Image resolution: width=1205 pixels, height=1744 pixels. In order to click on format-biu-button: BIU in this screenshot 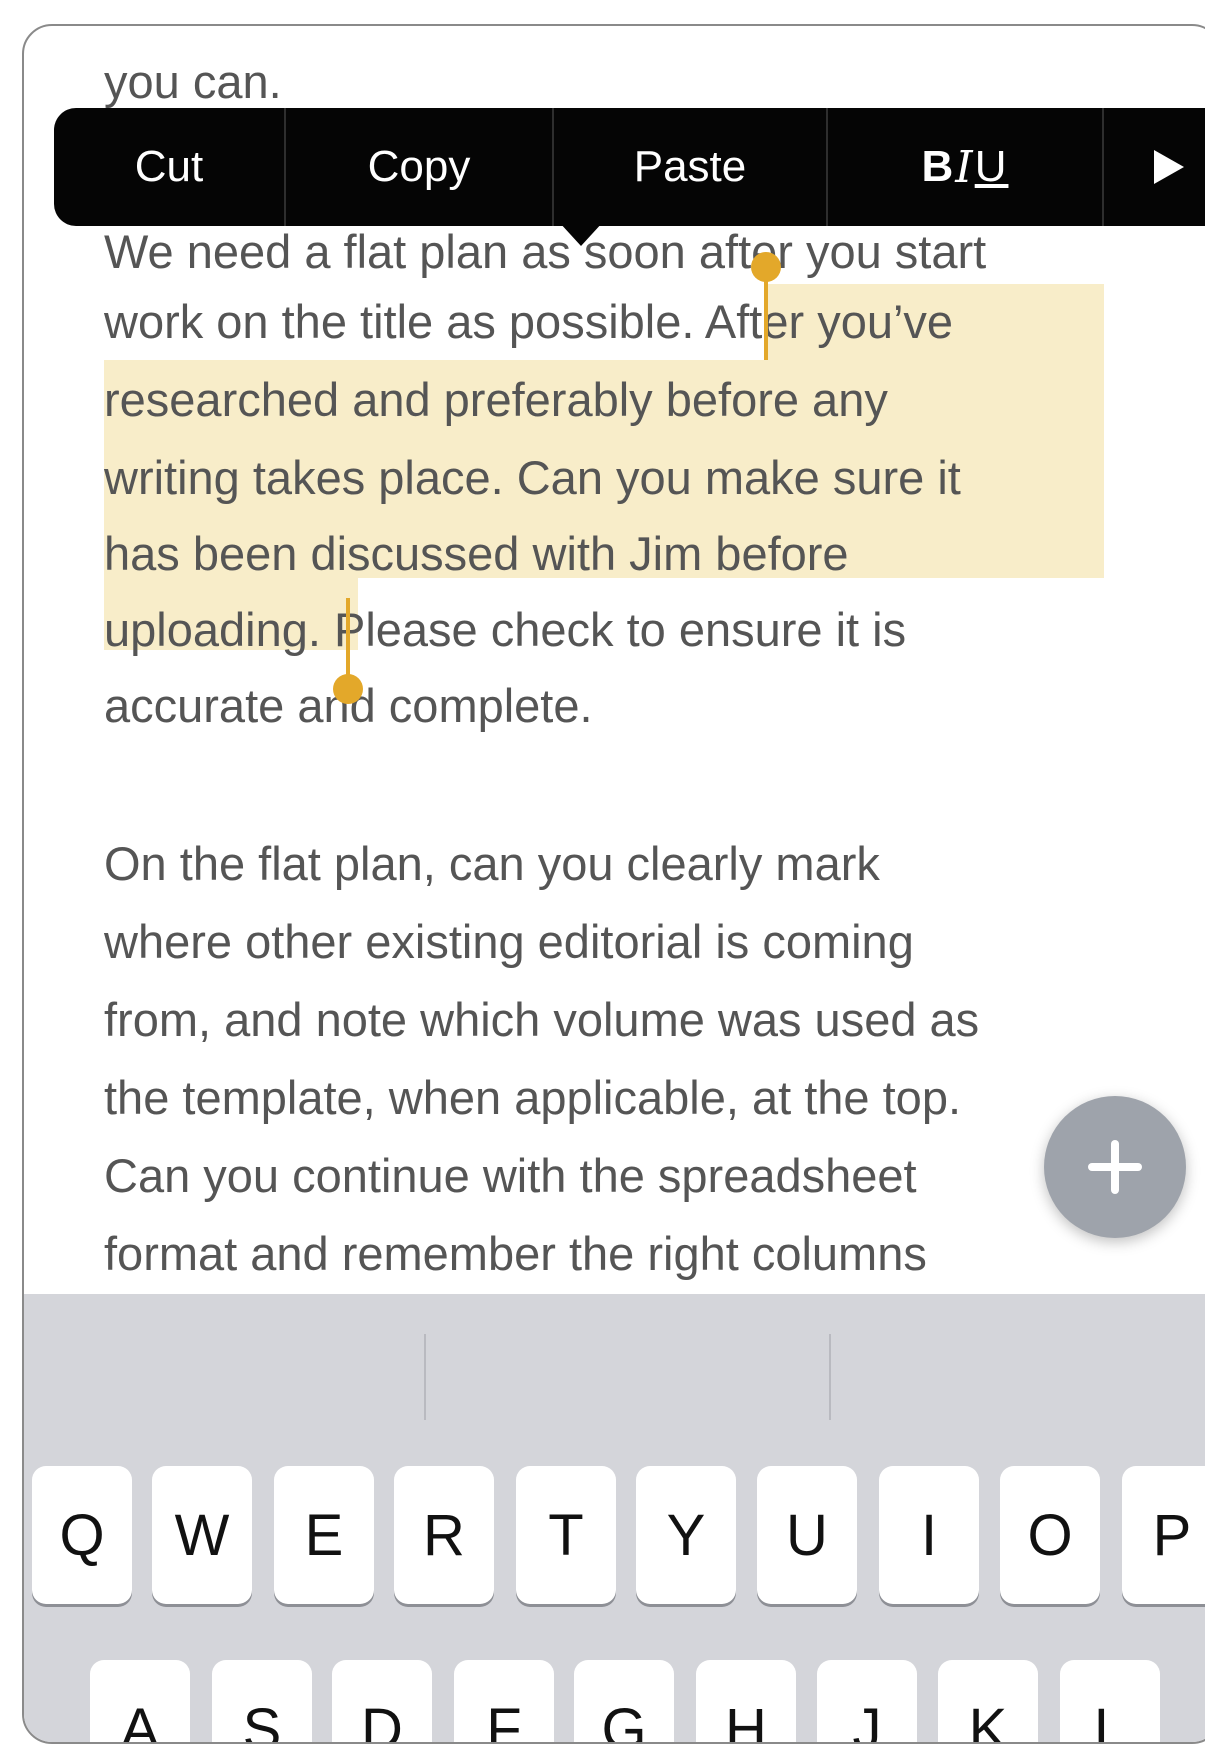, I will do `click(966, 167)`.